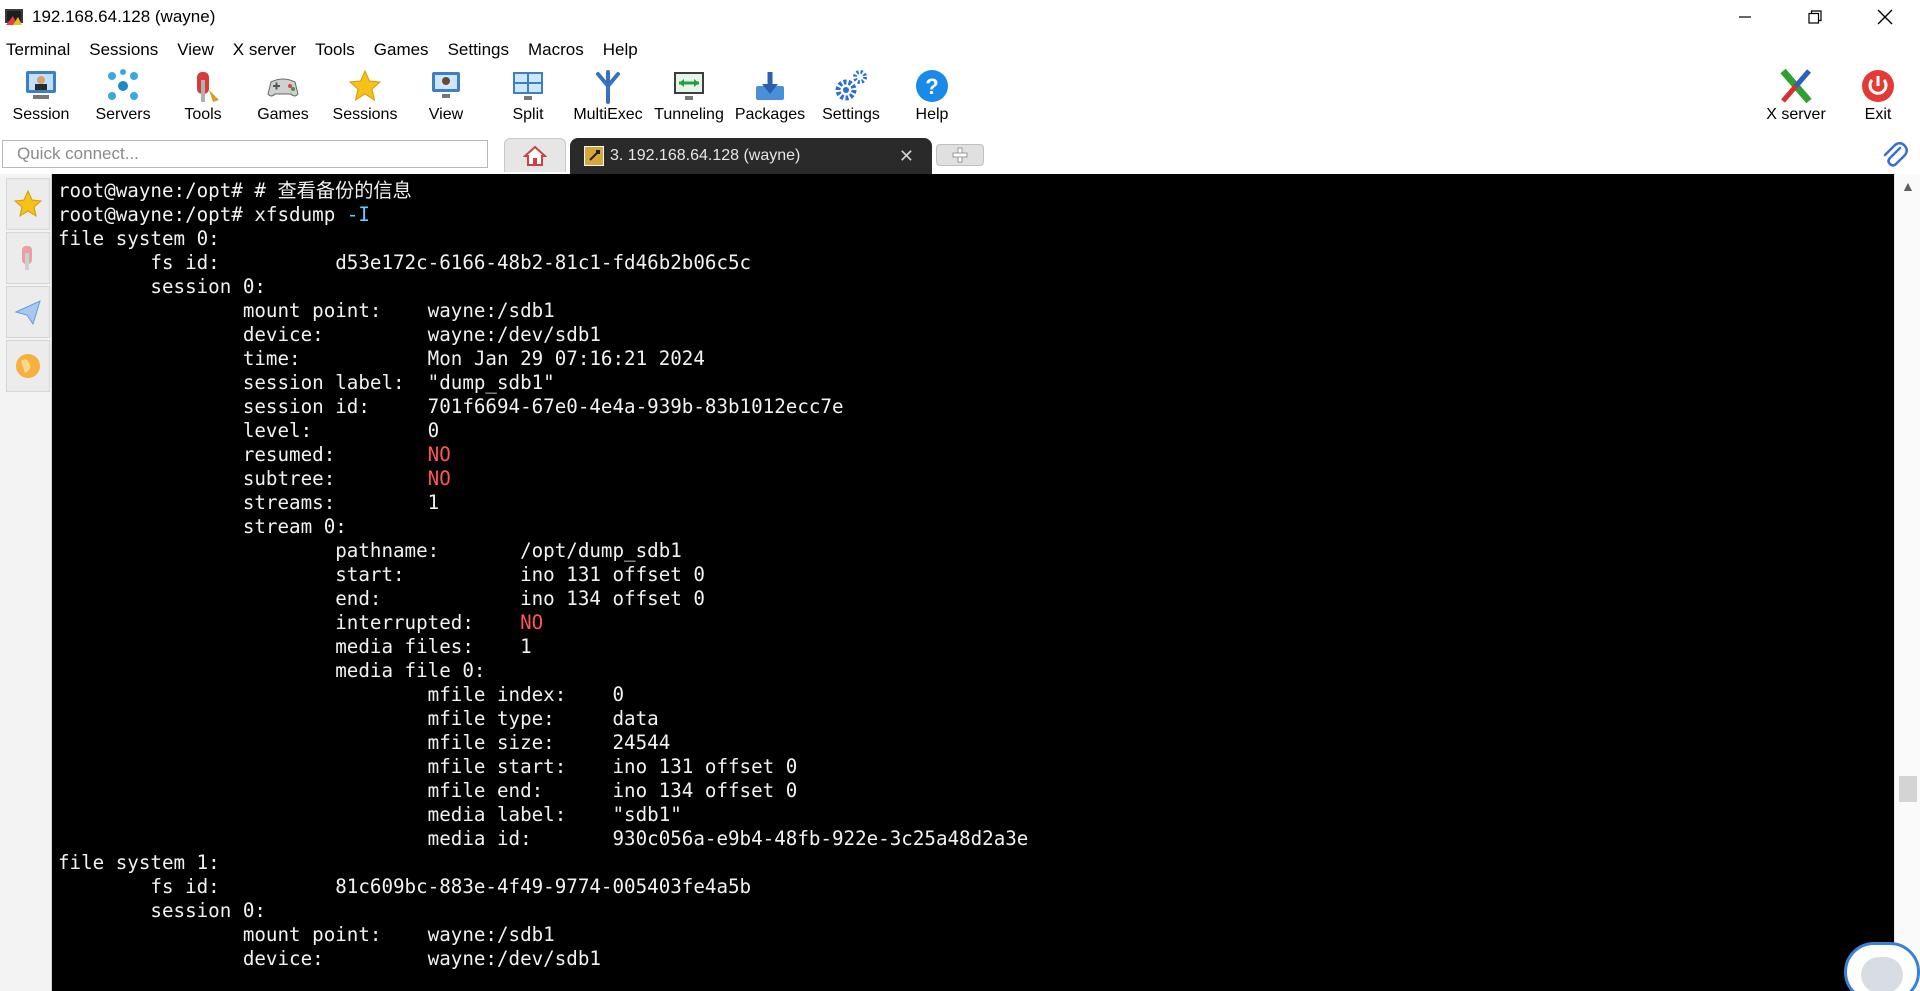 The height and width of the screenshot is (991, 1920). Describe the element at coordinates (196, 50) in the screenshot. I see `menu-view: View` at that location.